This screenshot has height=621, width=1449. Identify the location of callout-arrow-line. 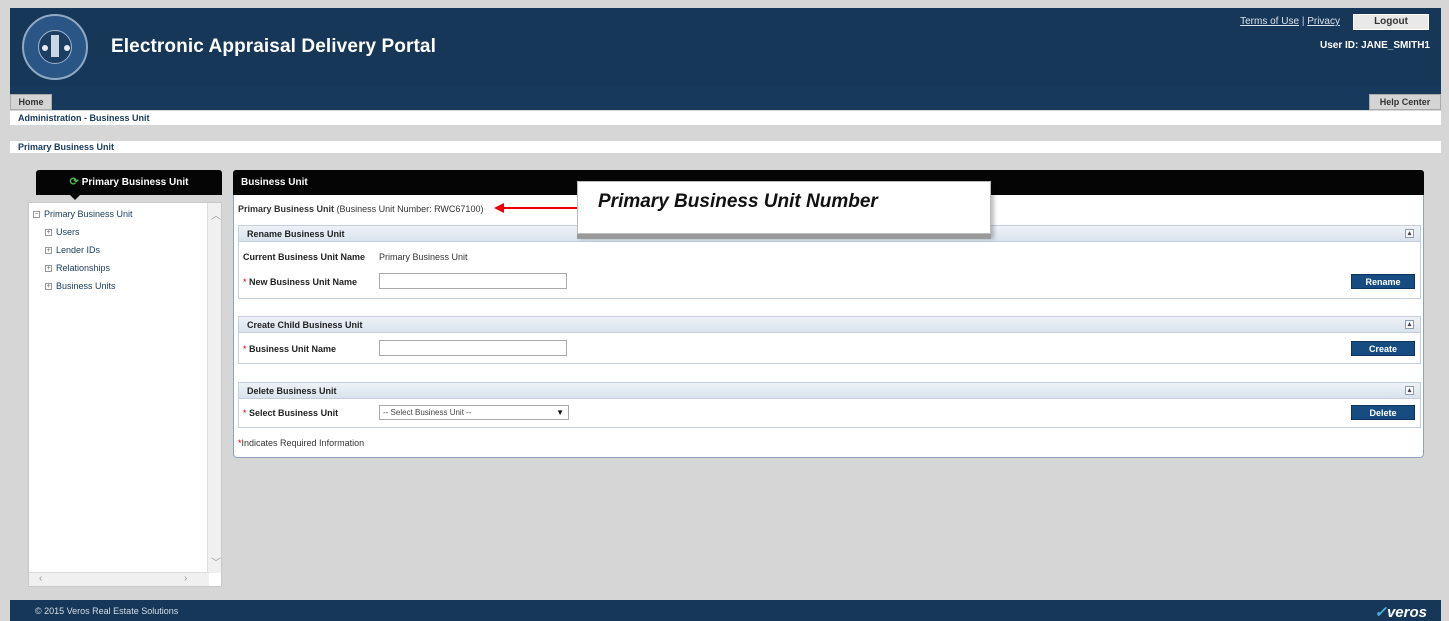
(540, 208).